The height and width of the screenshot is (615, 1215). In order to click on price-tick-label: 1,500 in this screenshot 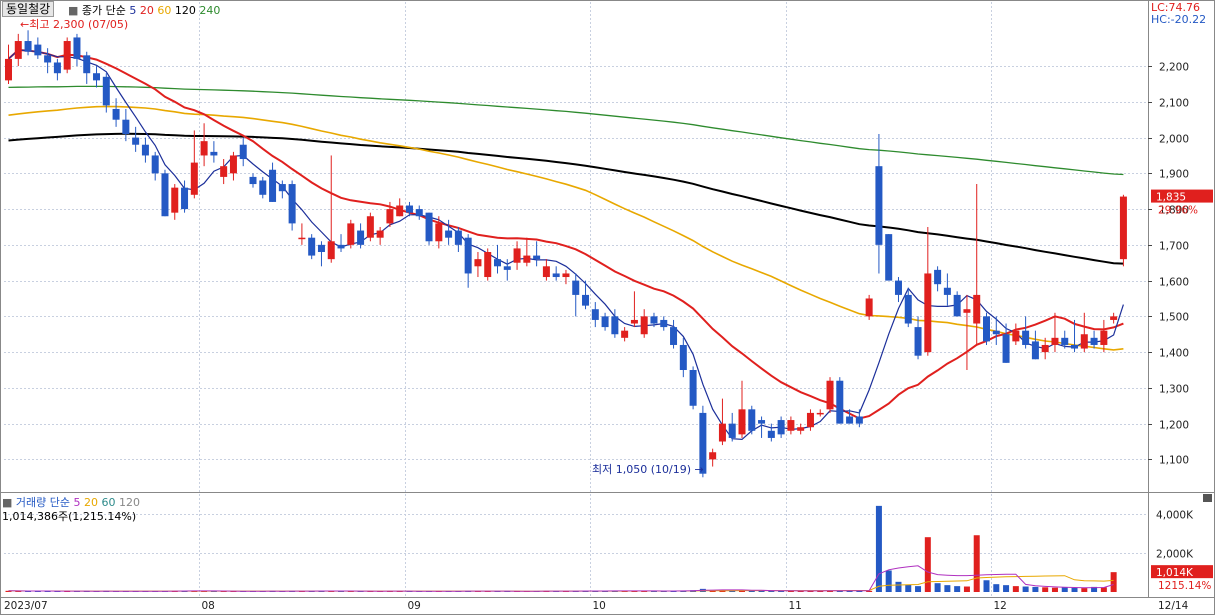, I will do `click(1174, 318)`.